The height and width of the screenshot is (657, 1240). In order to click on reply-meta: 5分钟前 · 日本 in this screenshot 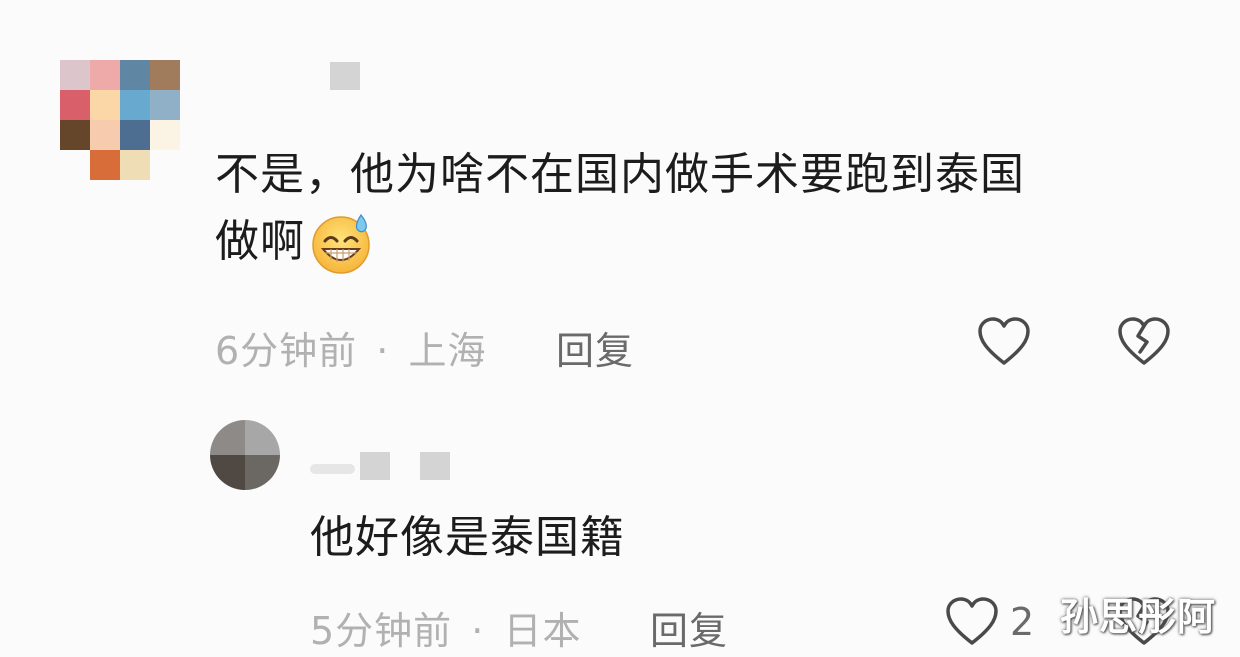, I will do `click(445, 627)`.